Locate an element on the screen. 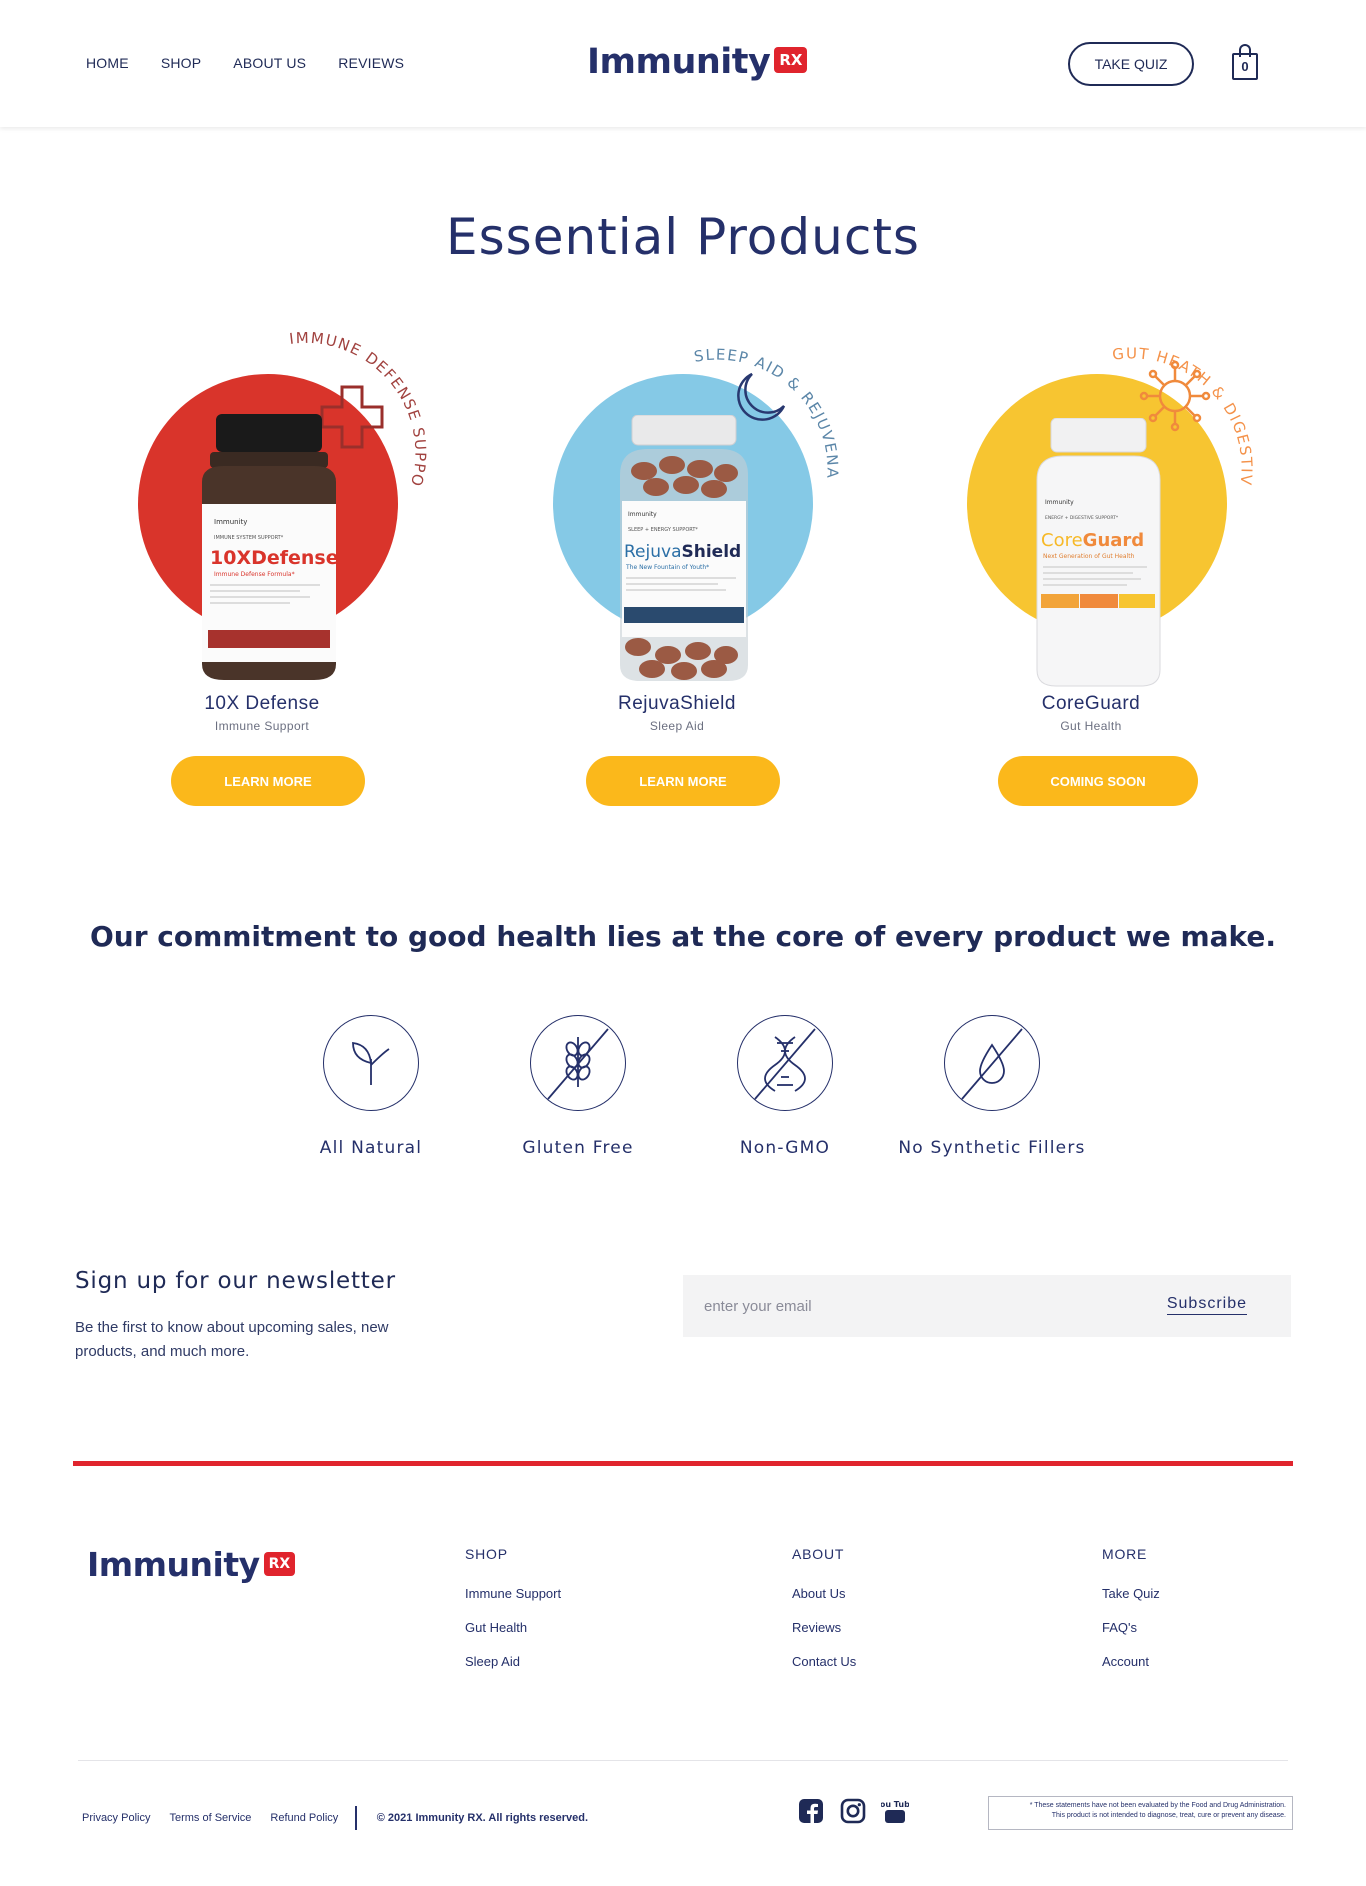 Image resolution: width=1366 pixels, height=1886 pixels. footer-column-more: MORE Take Quiz FAQ's Account is located at coordinates (1131, 1617).